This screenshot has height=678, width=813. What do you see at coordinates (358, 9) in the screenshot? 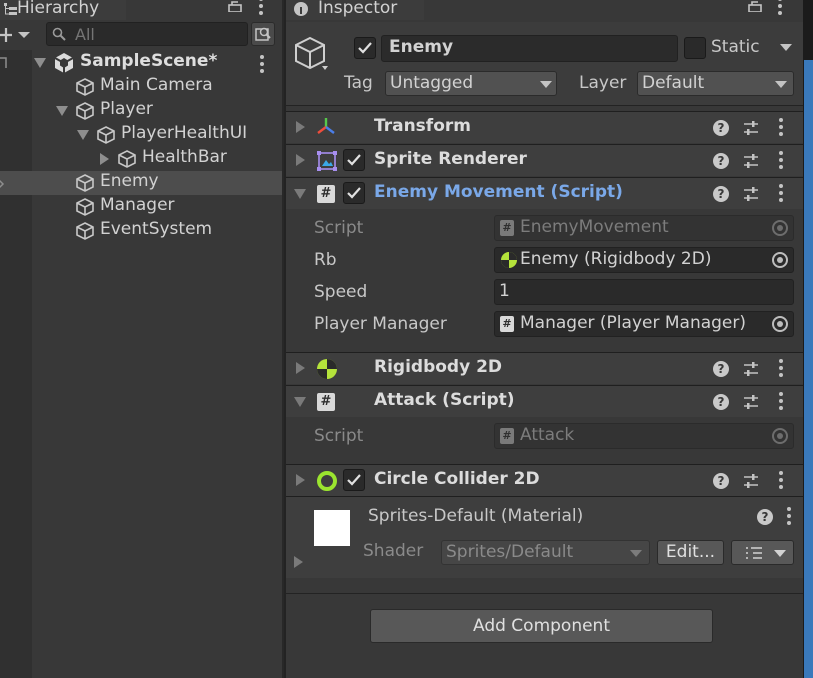
I see `inspector-tab-label: Inspector` at bounding box center [358, 9].